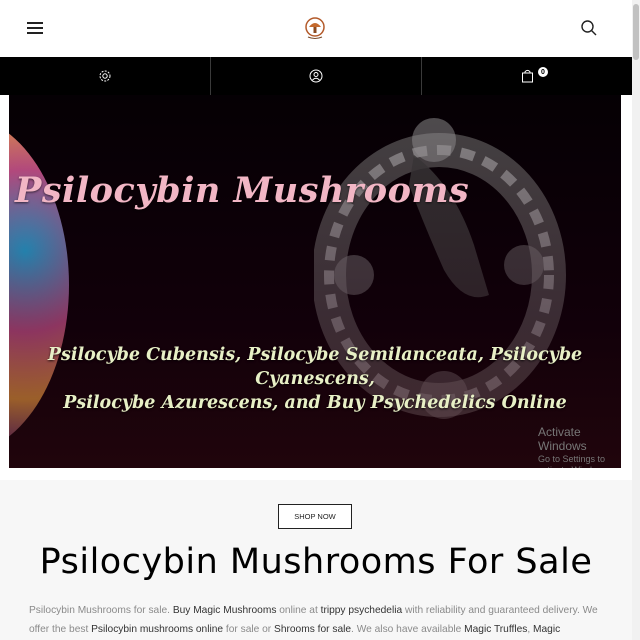  Describe the element at coordinates (101, 610) in the screenshot. I see `intro-text: Psilocybin Mushrooms for sale.` at that location.